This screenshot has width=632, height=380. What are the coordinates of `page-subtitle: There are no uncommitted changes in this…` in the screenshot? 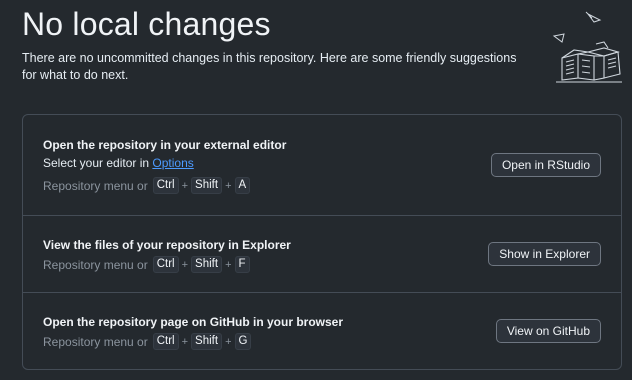 It's located at (269, 66).